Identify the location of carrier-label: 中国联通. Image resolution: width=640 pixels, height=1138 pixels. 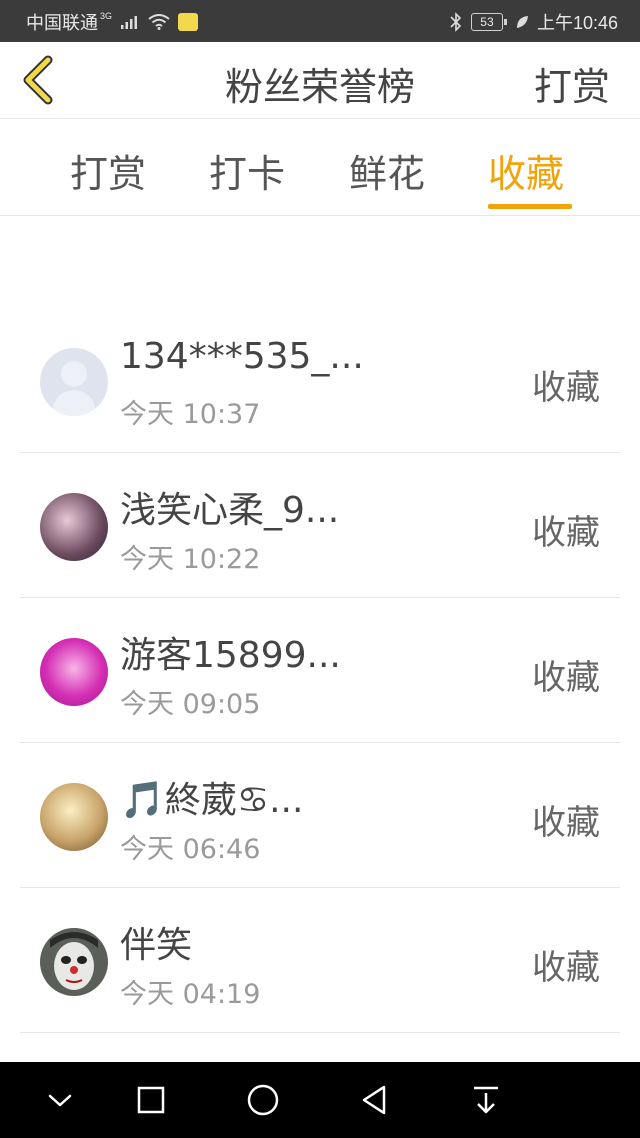
(62, 23).